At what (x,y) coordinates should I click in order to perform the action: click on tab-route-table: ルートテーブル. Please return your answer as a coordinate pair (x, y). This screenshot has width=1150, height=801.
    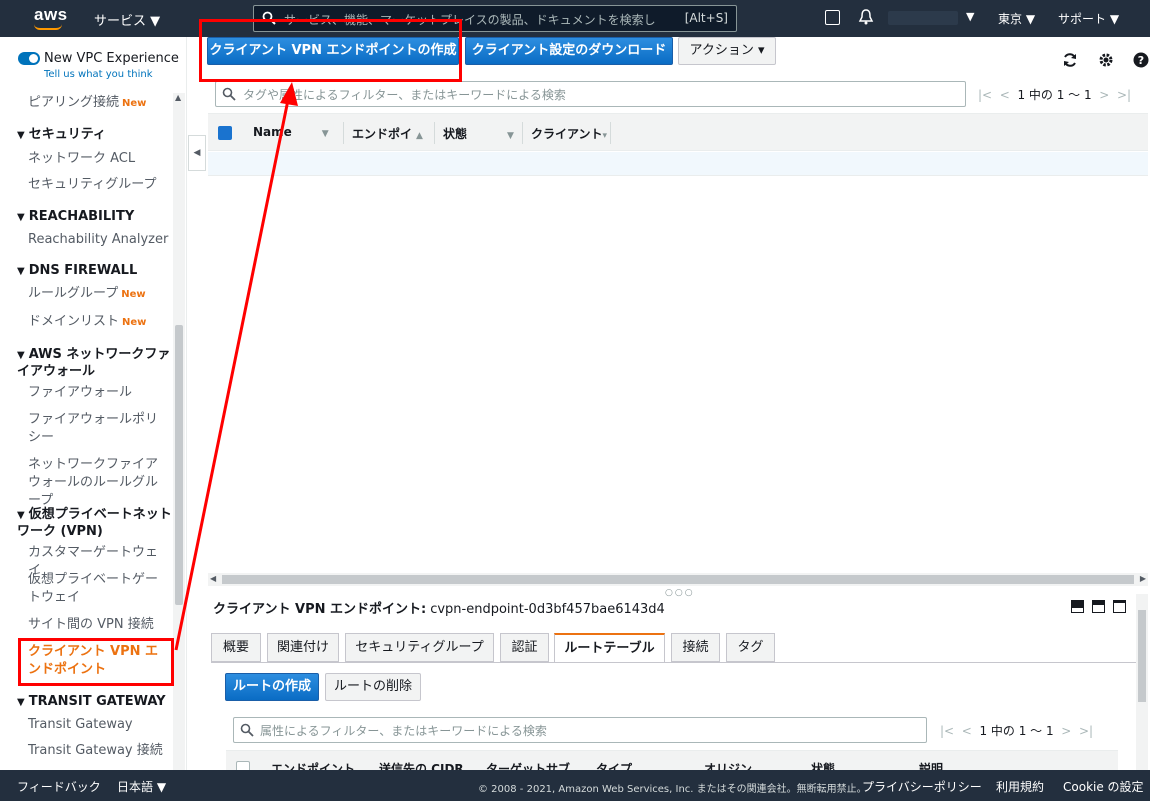
    Looking at the image, I should click on (609, 648).